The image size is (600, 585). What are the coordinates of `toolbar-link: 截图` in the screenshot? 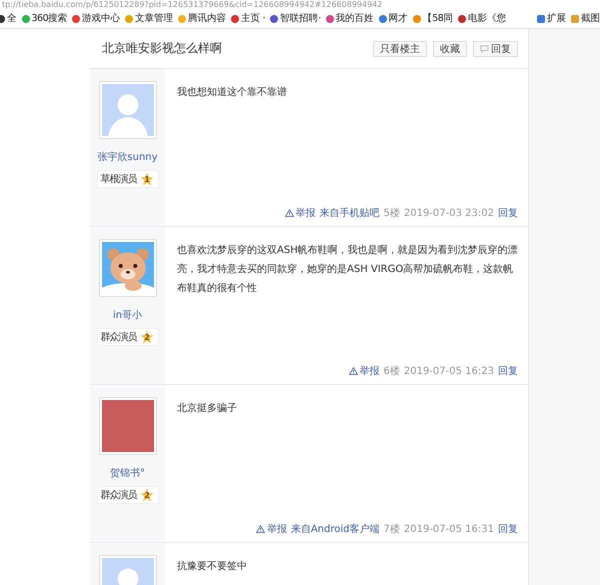 It's located at (585, 18).